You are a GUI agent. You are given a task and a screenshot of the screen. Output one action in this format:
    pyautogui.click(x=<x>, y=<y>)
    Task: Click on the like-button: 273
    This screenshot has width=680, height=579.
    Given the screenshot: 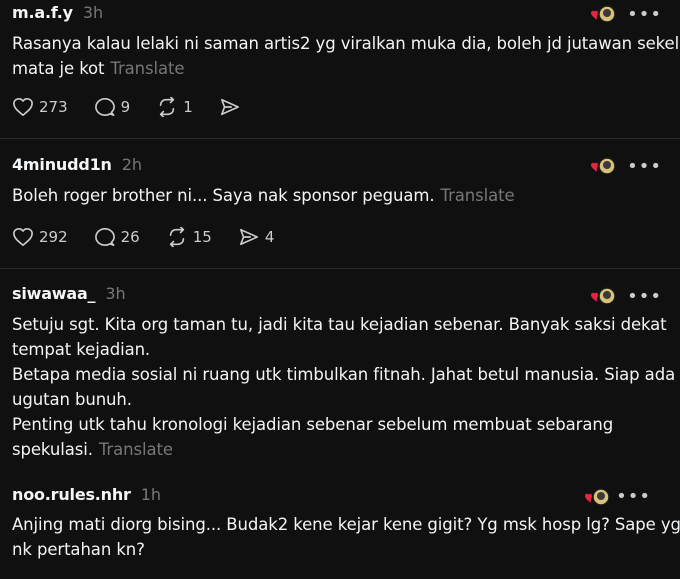 What is the action you would take?
    pyautogui.click(x=40, y=107)
    